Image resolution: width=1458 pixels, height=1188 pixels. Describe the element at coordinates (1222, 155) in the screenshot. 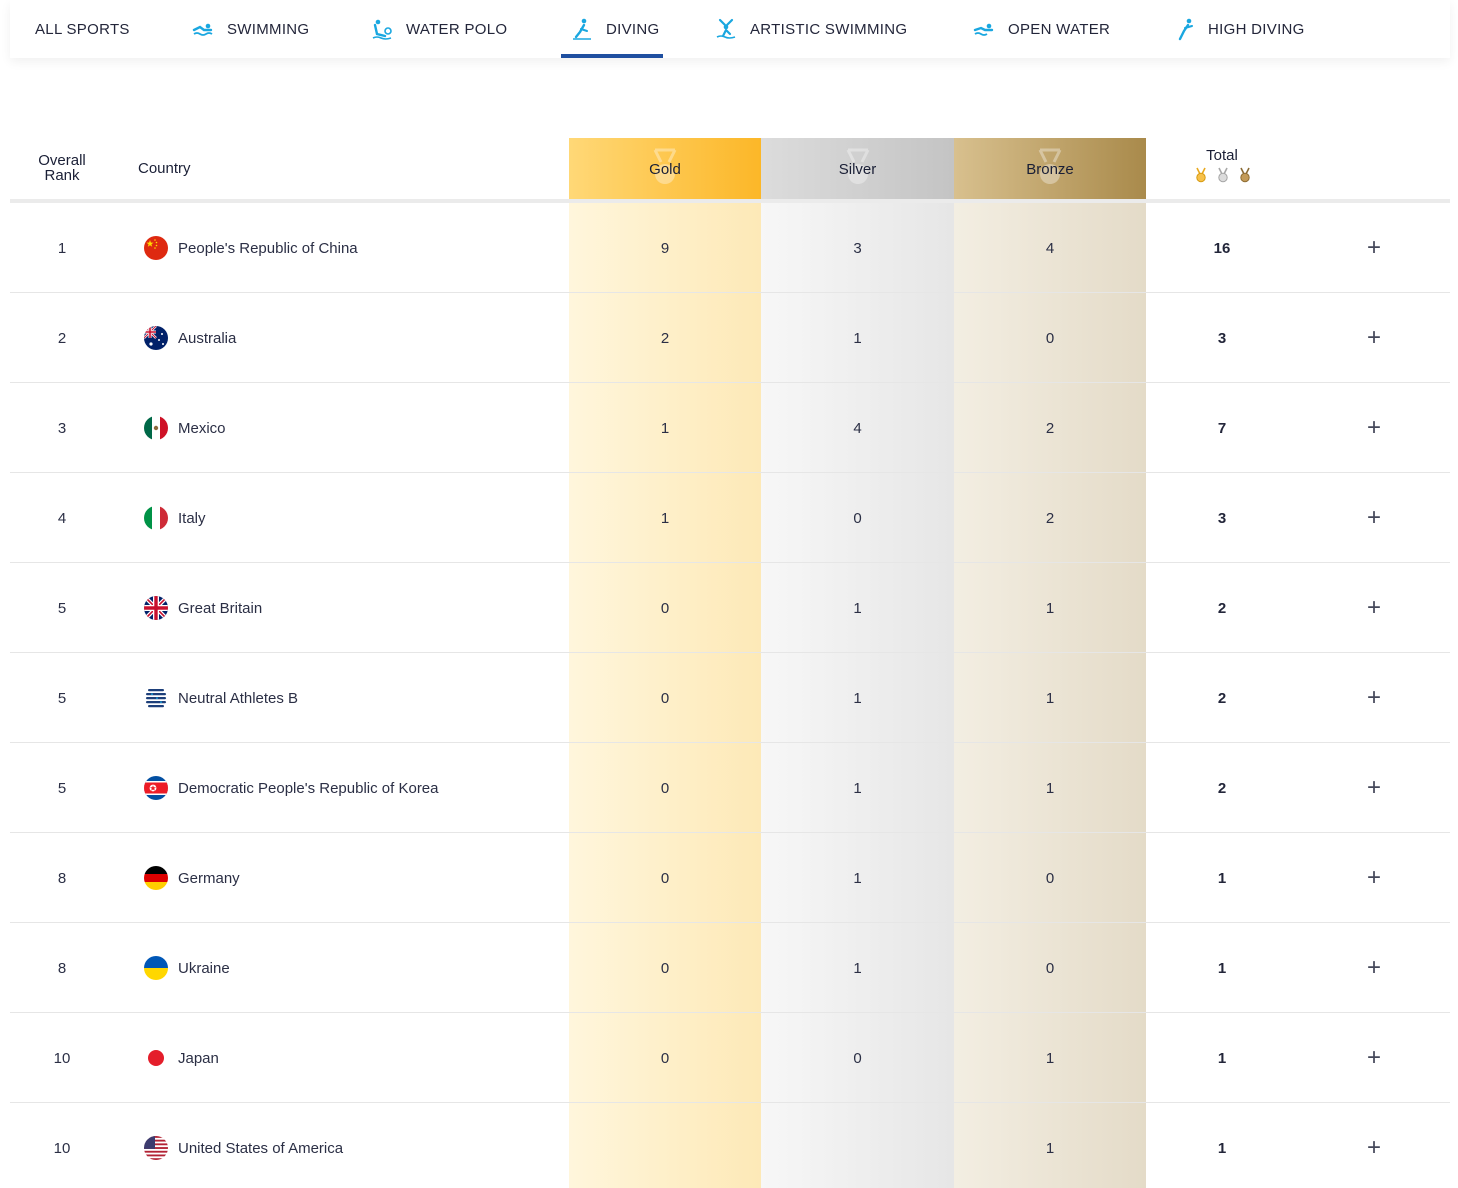

I see `header-total: Total` at that location.